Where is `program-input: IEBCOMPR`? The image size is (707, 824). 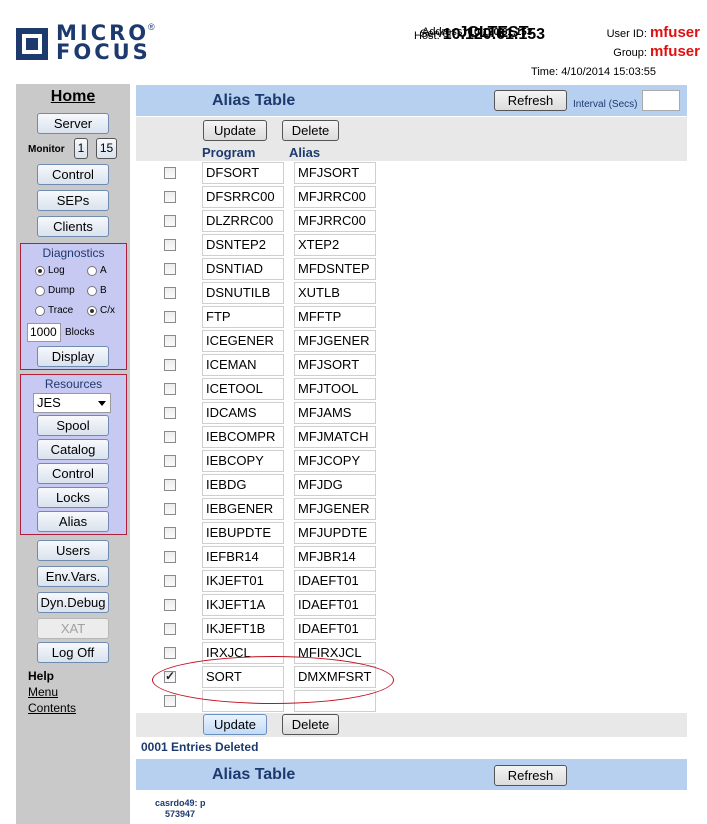 program-input: IEBCOMPR is located at coordinates (243, 437).